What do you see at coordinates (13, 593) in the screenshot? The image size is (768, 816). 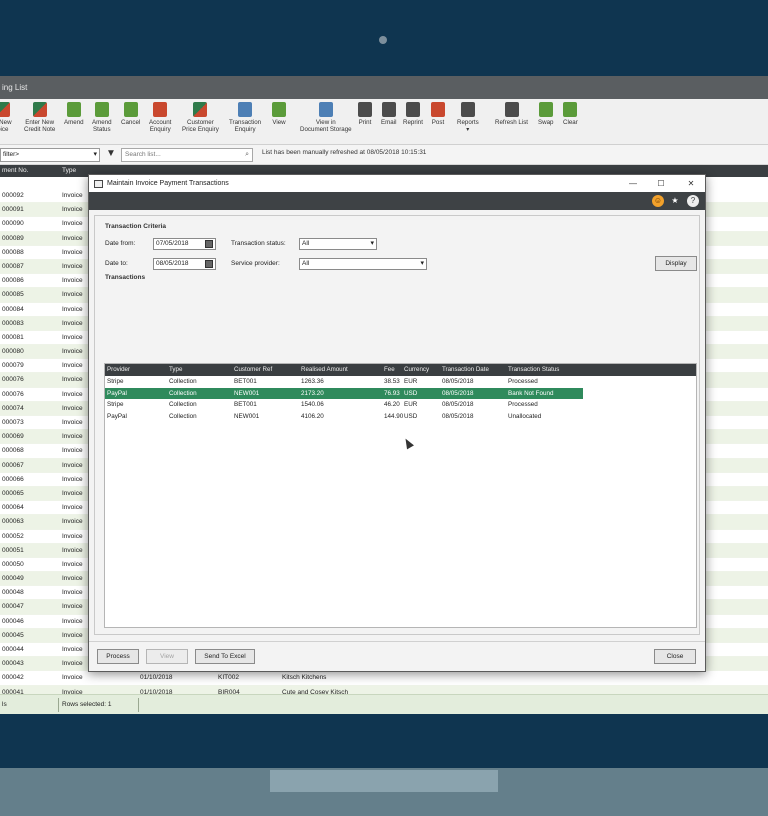 I see `cell-no: 000048` at bounding box center [13, 593].